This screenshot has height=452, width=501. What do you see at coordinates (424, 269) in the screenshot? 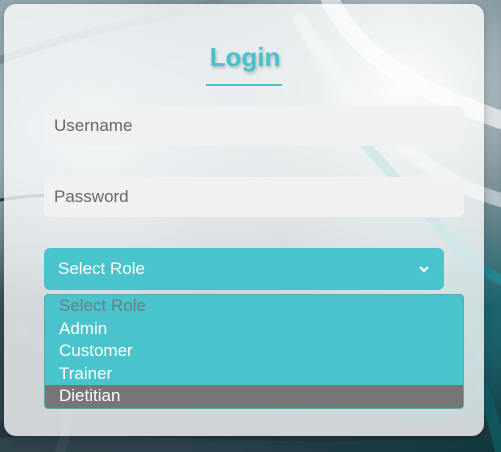
I see `chevron-down-icon` at bounding box center [424, 269].